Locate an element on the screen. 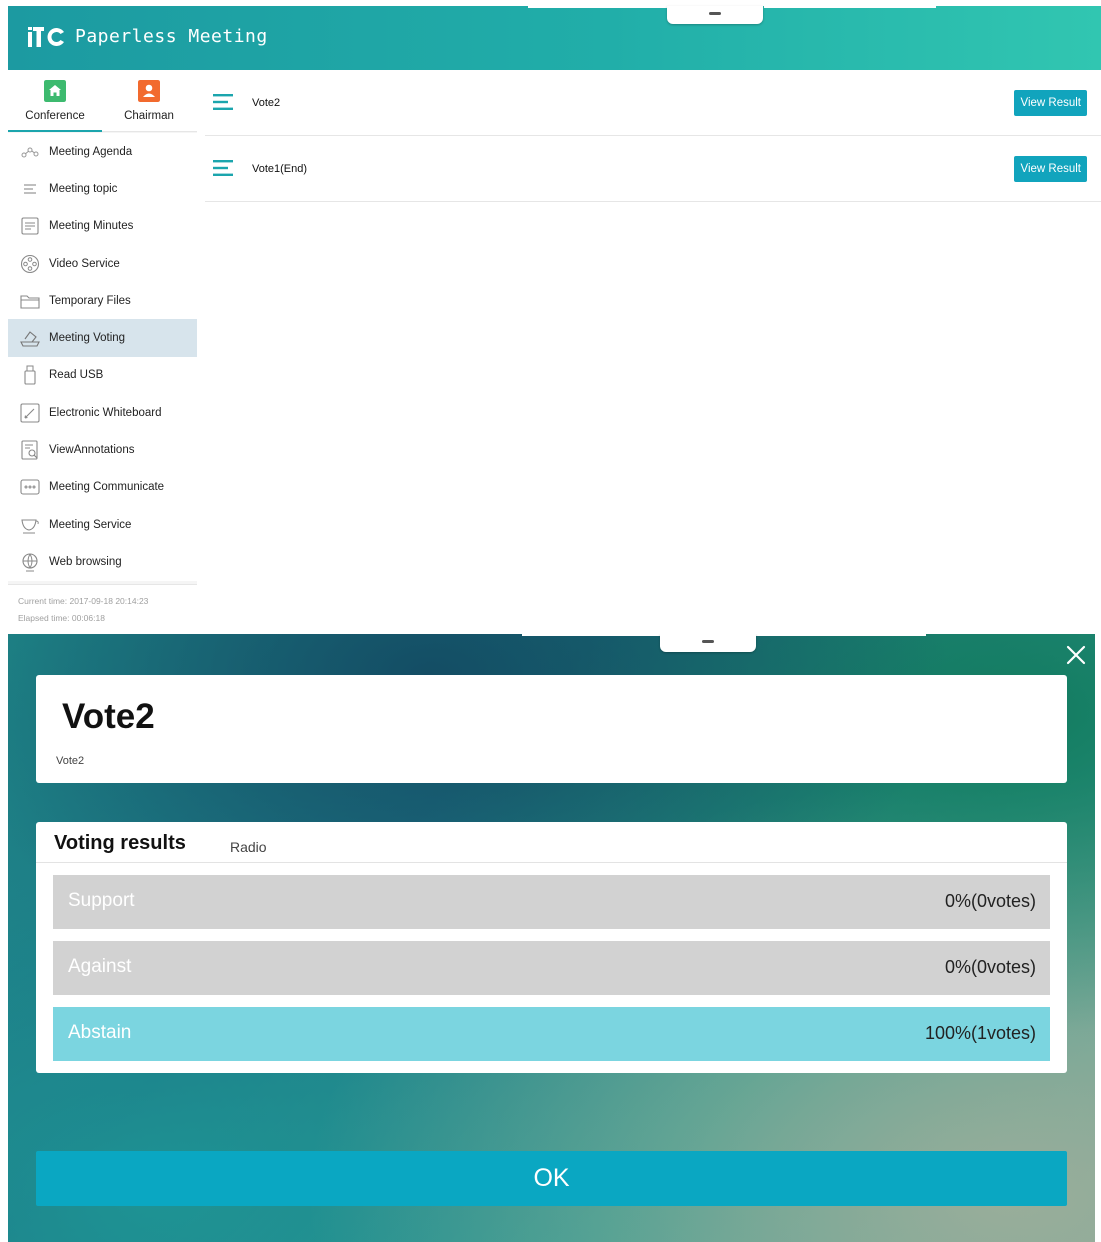 This screenshot has height=1242, width=1101. sidebar-item-label: Video Service is located at coordinates (84, 263).